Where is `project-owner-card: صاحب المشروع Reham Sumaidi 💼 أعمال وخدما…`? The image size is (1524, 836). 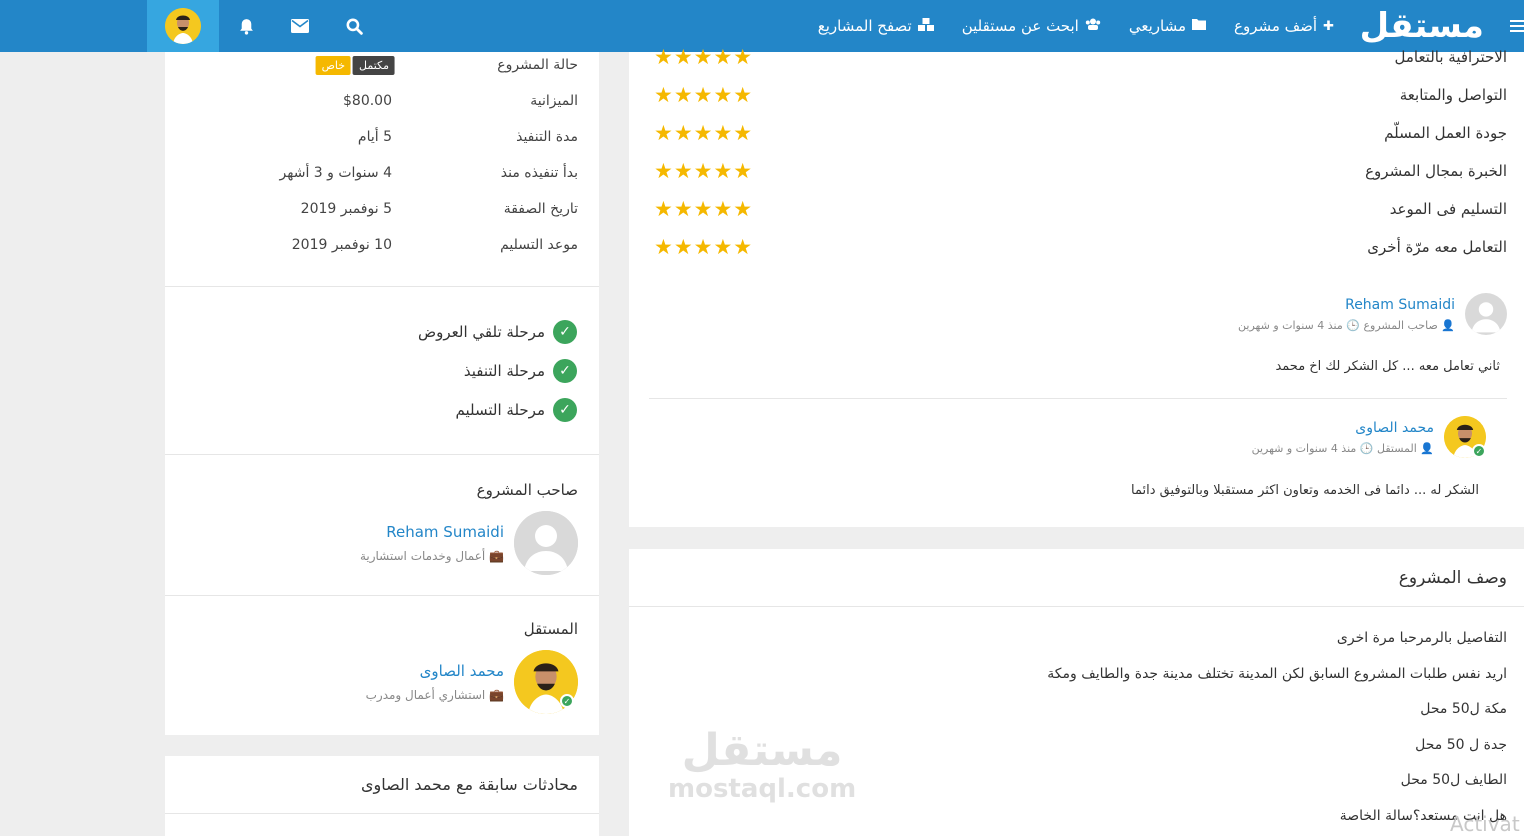
project-owner-card: صاحب المشروع Reham Sumaidi 💼 أعمال وخدما… is located at coordinates (382, 525).